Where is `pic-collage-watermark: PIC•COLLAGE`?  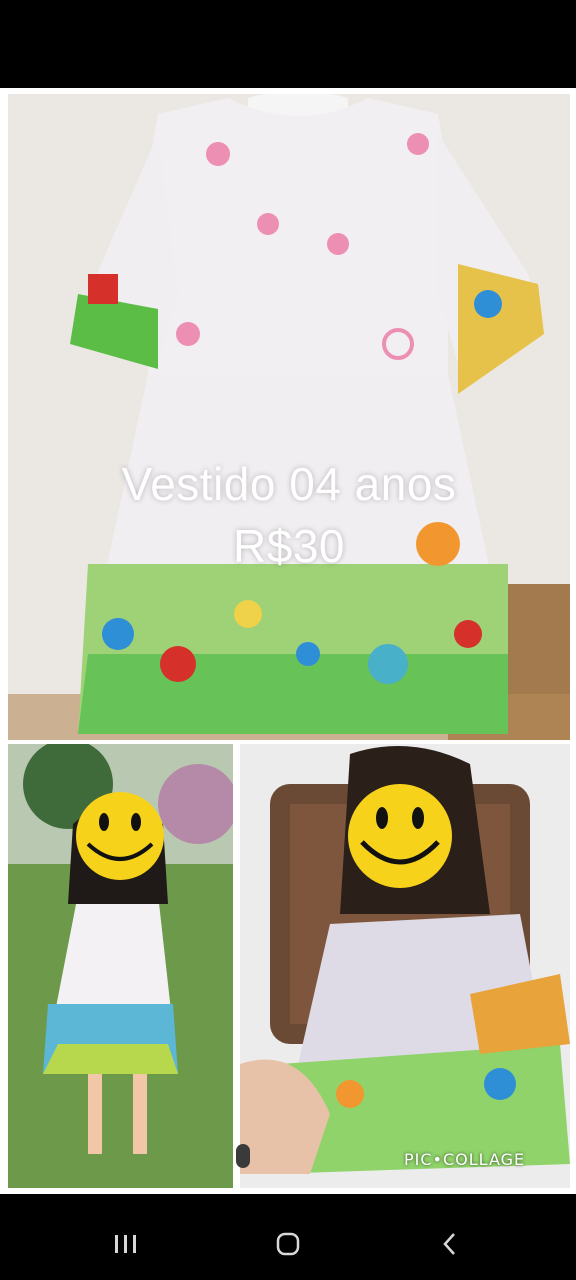 pic-collage-watermark: PIC•COLLAGE is located at coordinates (465, 1159).